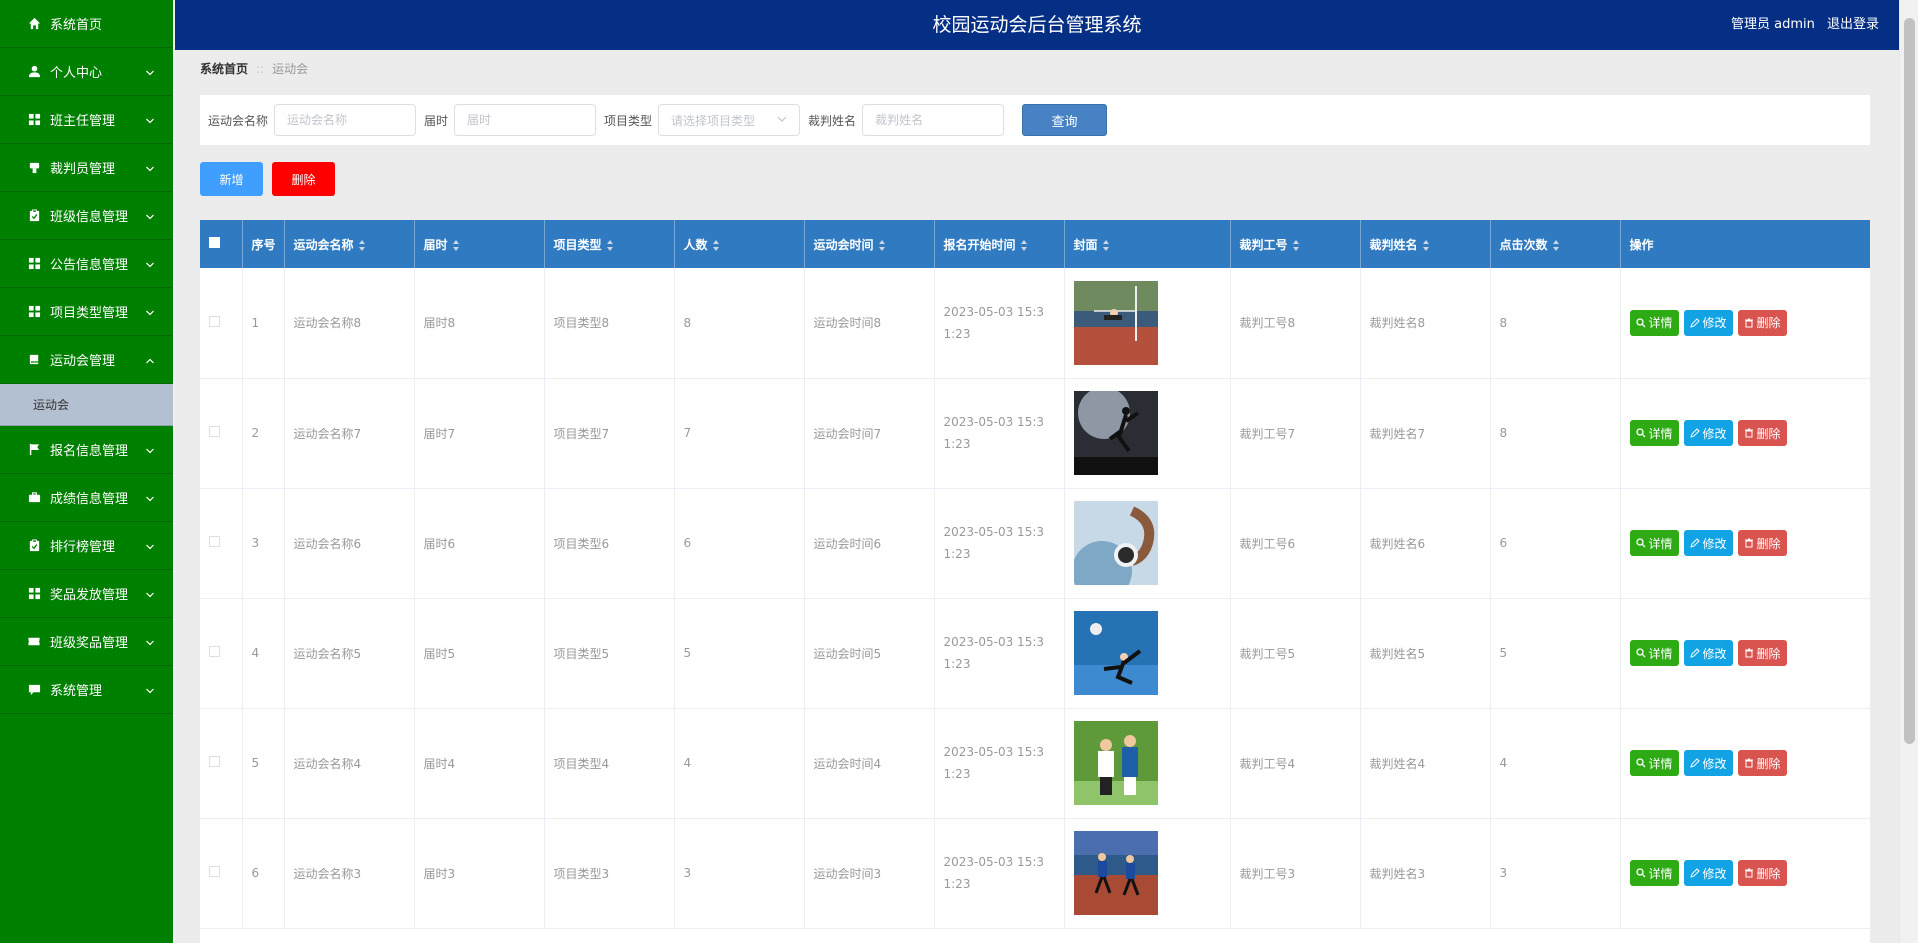  I want to click on sidebar-item-11: 奖品发放管理, so click(86, 594).